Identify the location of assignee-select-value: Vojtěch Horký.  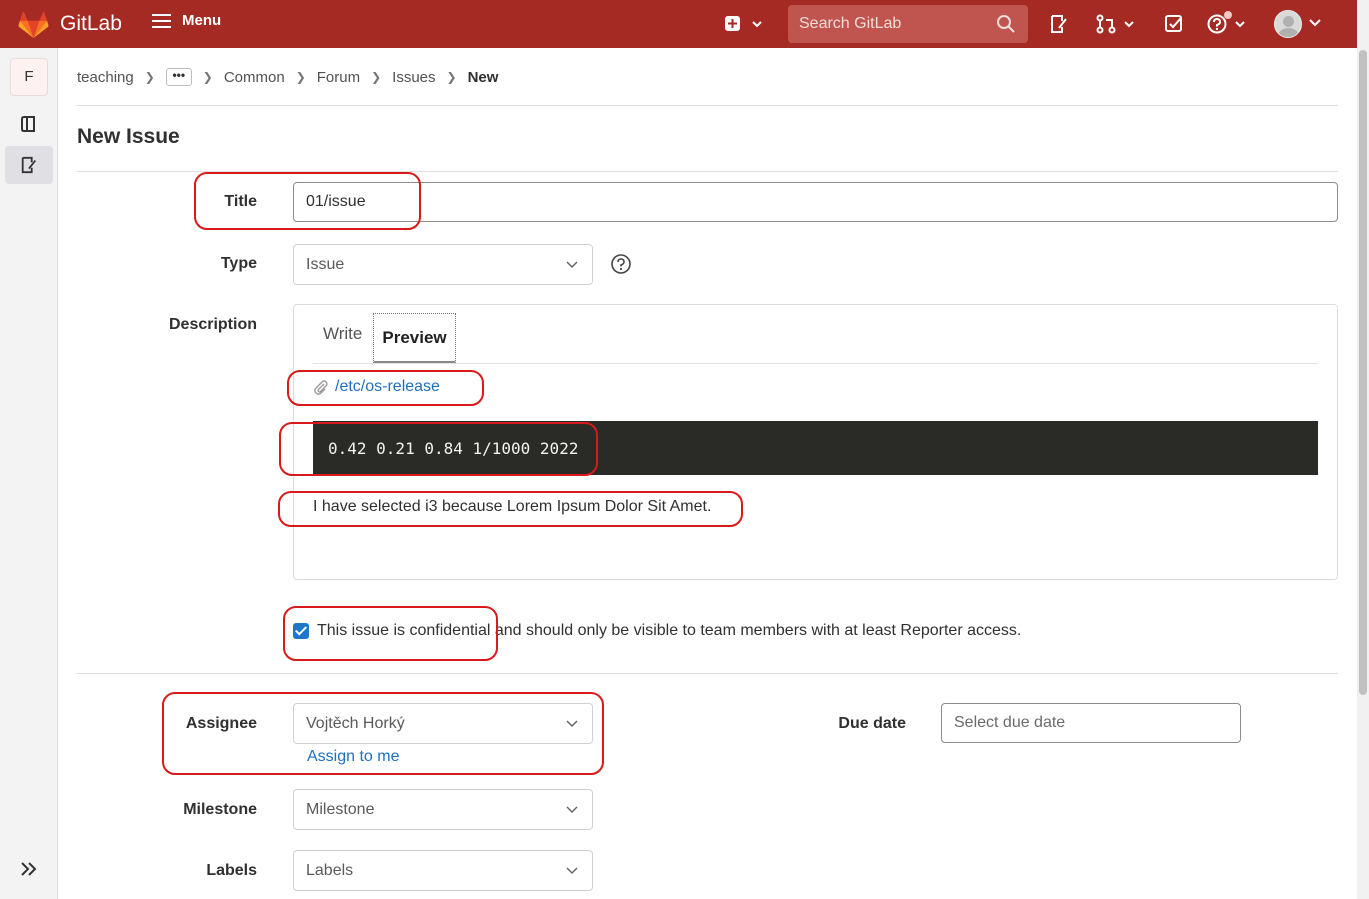
(355, 723).